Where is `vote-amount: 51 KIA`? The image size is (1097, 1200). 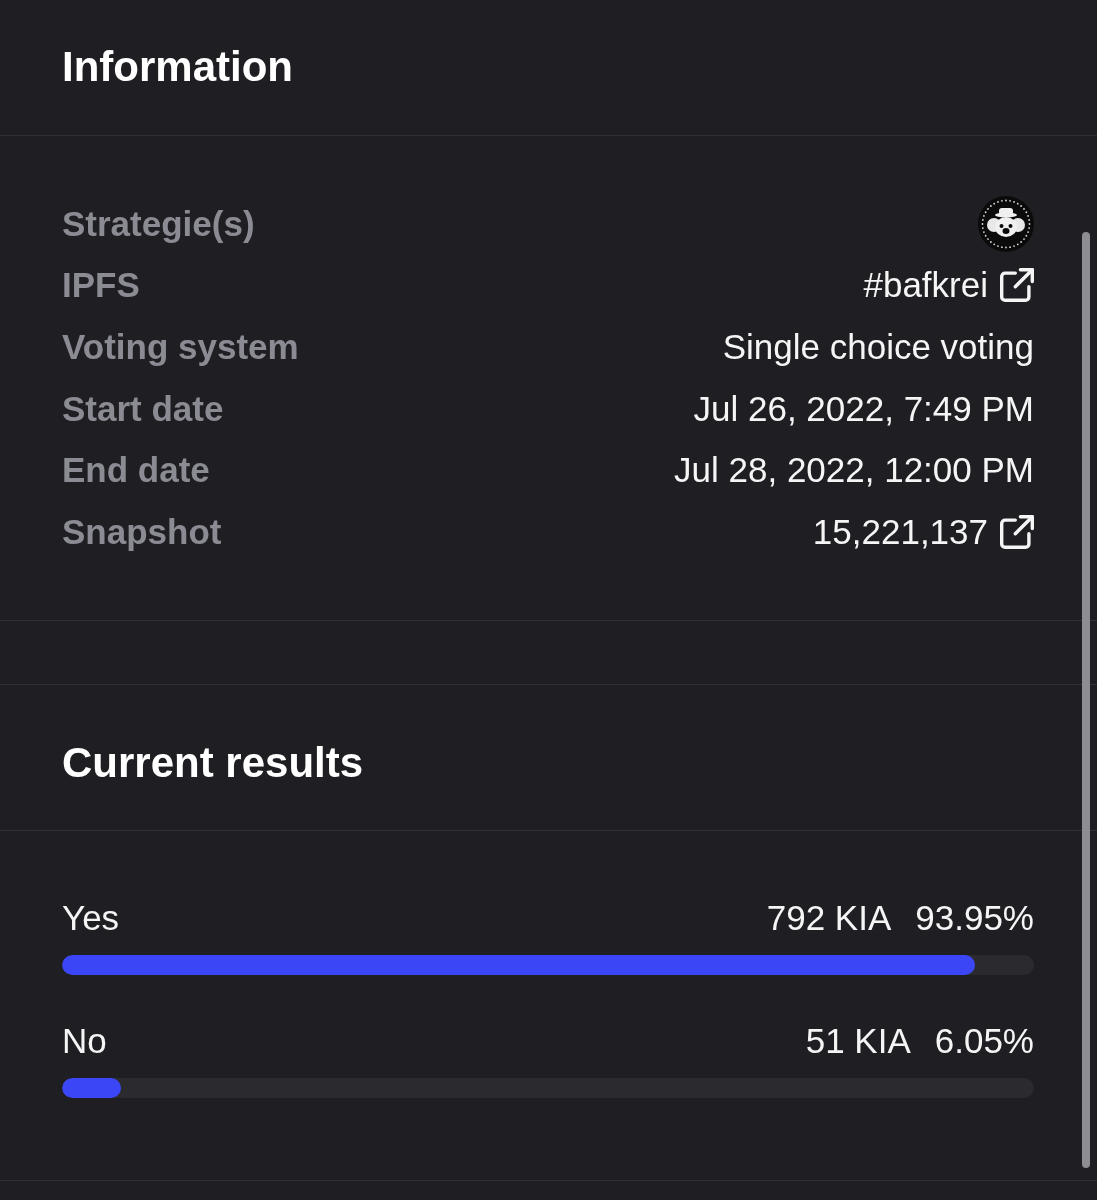 vote-amount: 51 KIA is located at coordinates (858, 1040).